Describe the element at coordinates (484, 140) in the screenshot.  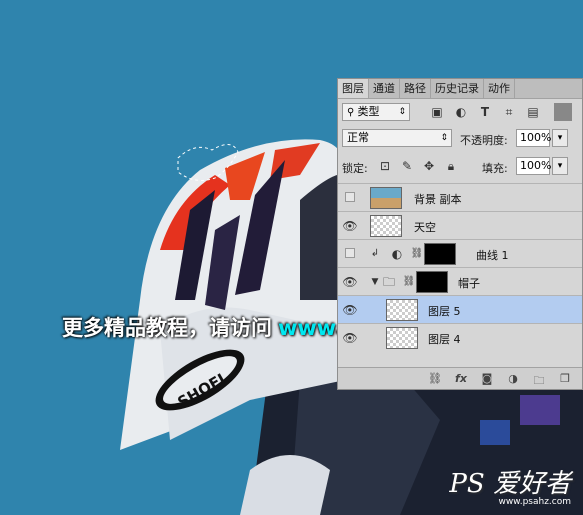
I see `opacity-label: 不透明度:` at that location.